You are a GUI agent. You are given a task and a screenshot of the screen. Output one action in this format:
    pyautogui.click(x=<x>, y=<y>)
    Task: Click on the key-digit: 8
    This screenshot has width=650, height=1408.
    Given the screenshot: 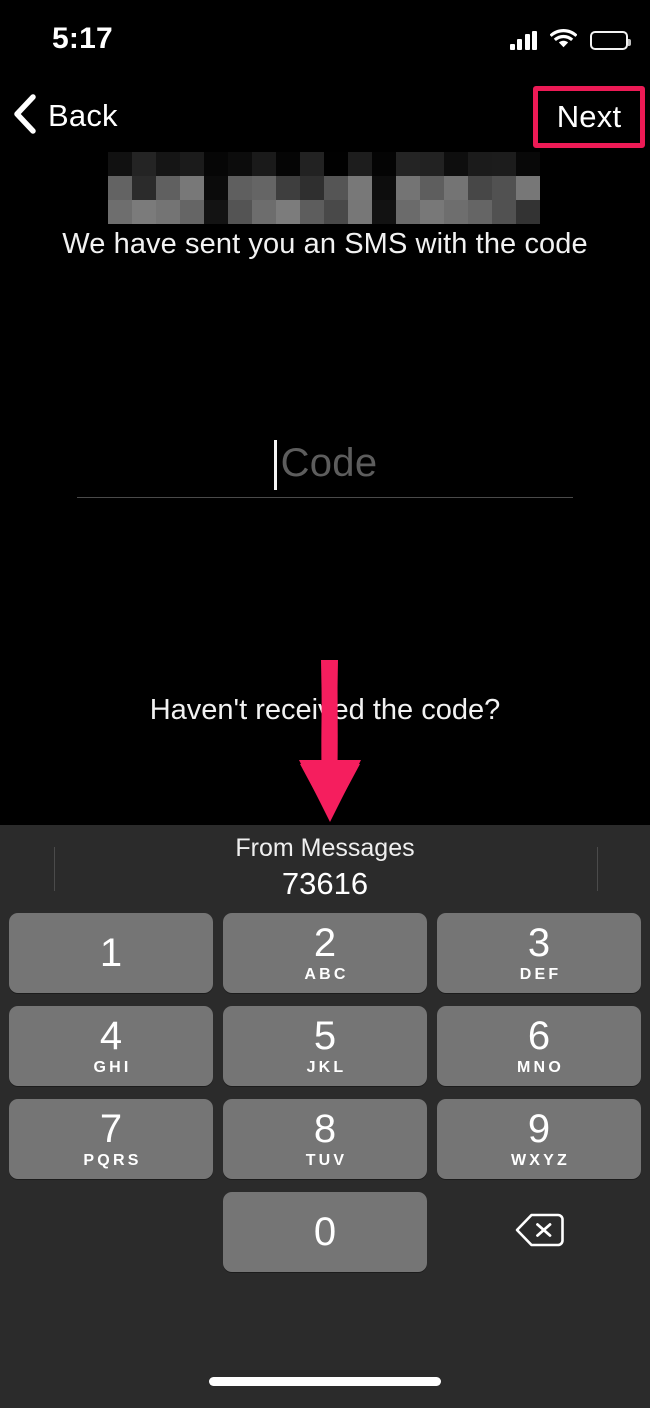 What is the action you would take?
    pyautogui.click(x=325, y=1128)
    